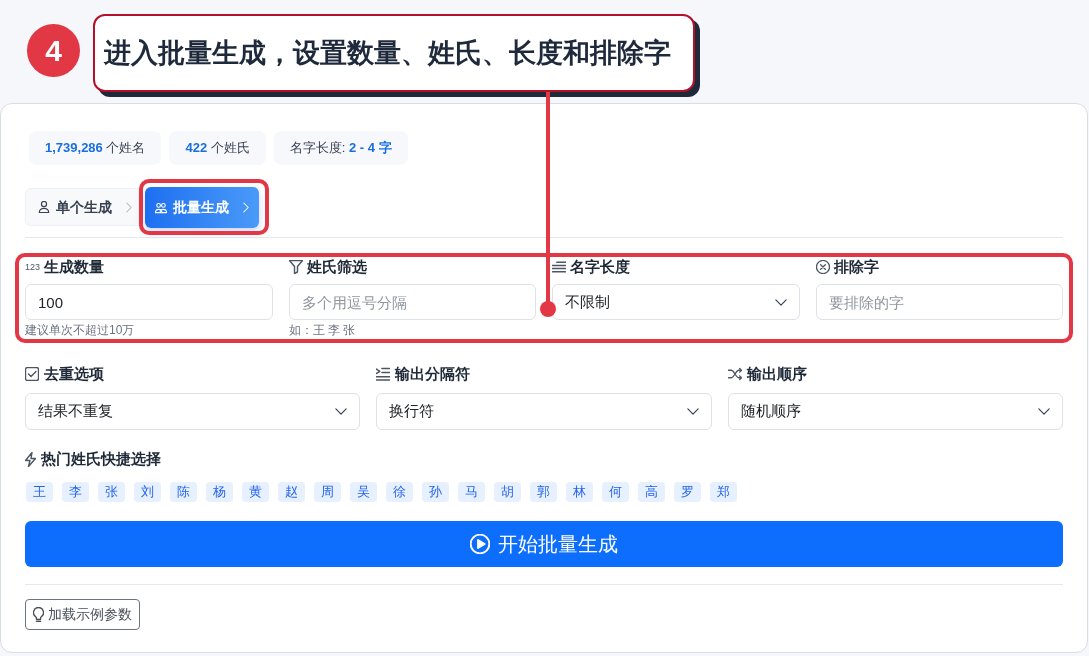 Image resolution: width=1089 pixels, height=656 pixels. I want to click on numbers-icon: 123, so click(33, 267).